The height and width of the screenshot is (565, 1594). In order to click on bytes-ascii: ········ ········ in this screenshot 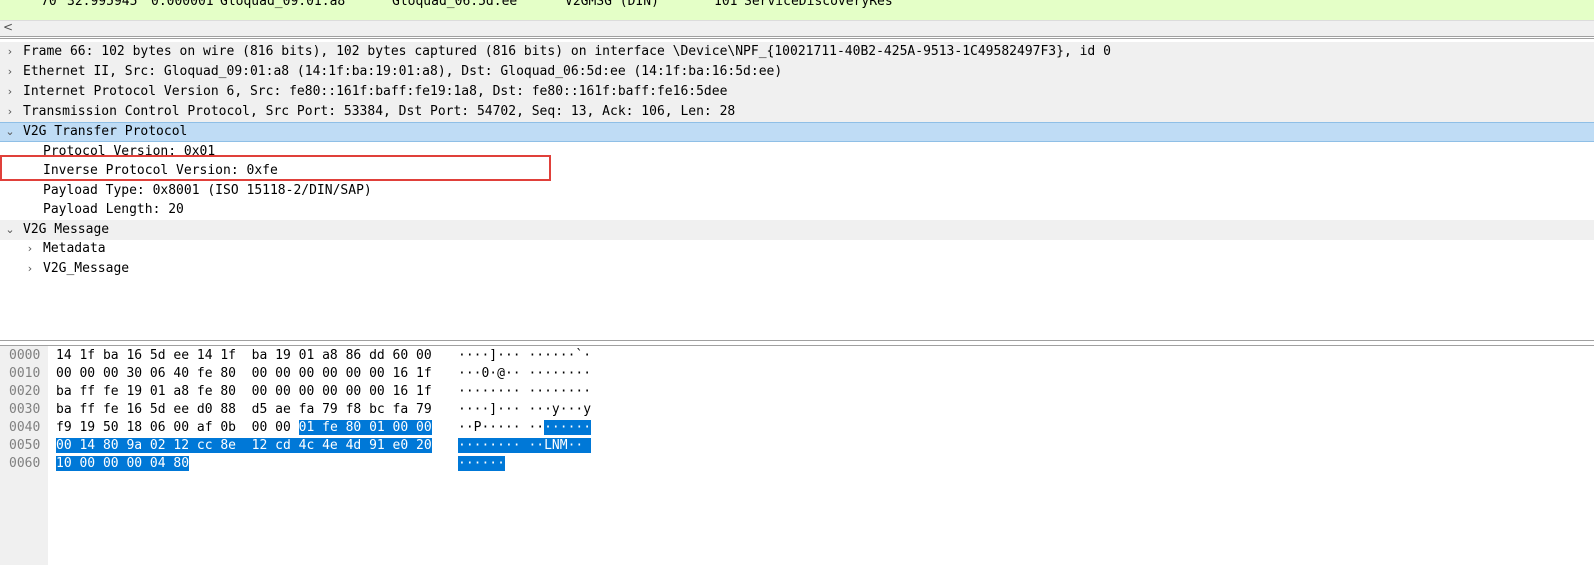, I will do `click(524, 392)`.